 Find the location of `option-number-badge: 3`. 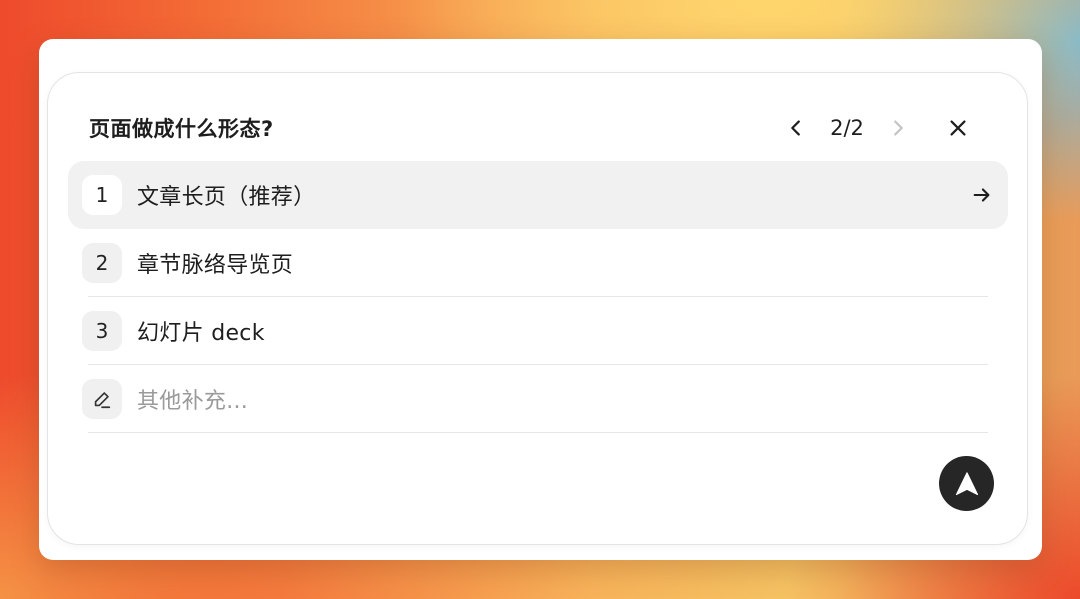

option-number-badge: 3 is located at coordinates (102, 331).